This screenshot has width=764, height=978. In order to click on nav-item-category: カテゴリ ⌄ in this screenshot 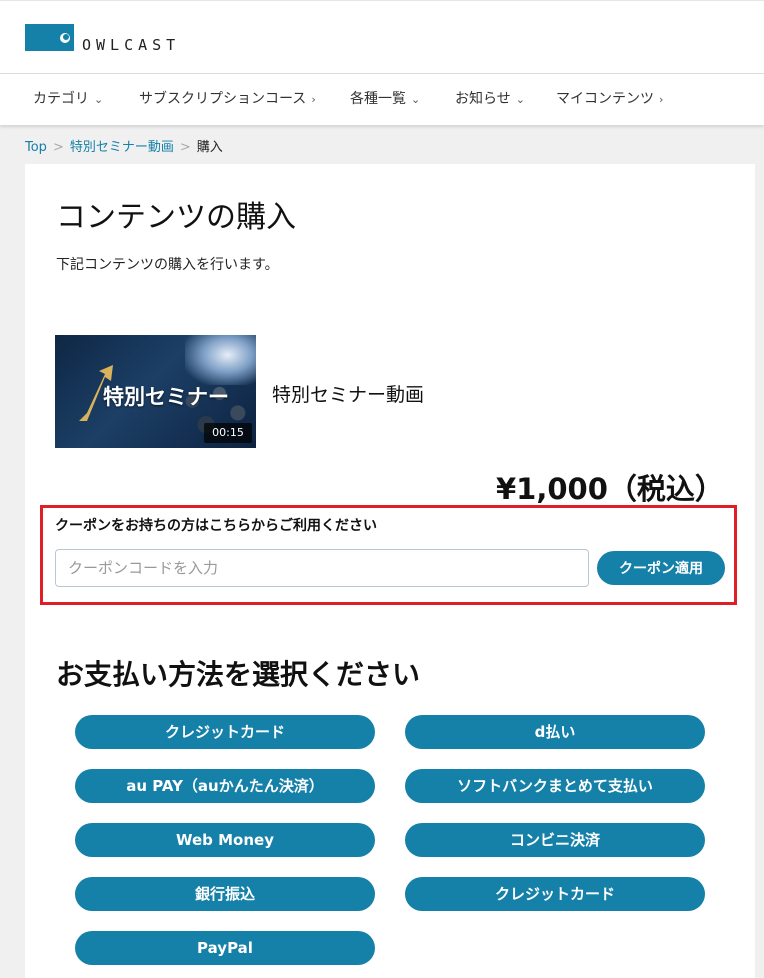, I will do `click(68, 99)`.